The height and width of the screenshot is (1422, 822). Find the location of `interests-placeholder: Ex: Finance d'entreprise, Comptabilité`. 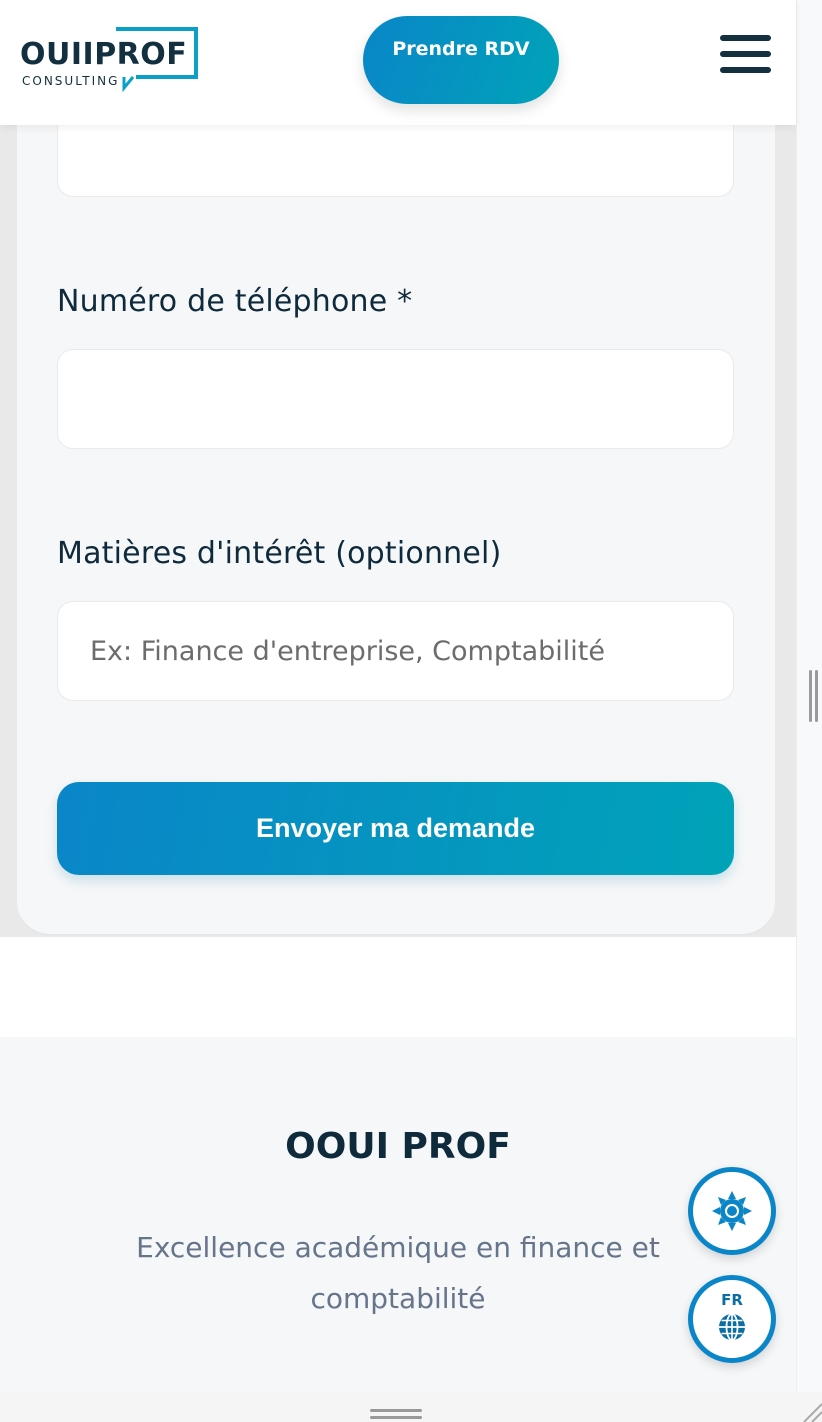

interests-placeholder: Ex: Finance d'entreprise, Comptabilité is located at coordinates (347, 651).